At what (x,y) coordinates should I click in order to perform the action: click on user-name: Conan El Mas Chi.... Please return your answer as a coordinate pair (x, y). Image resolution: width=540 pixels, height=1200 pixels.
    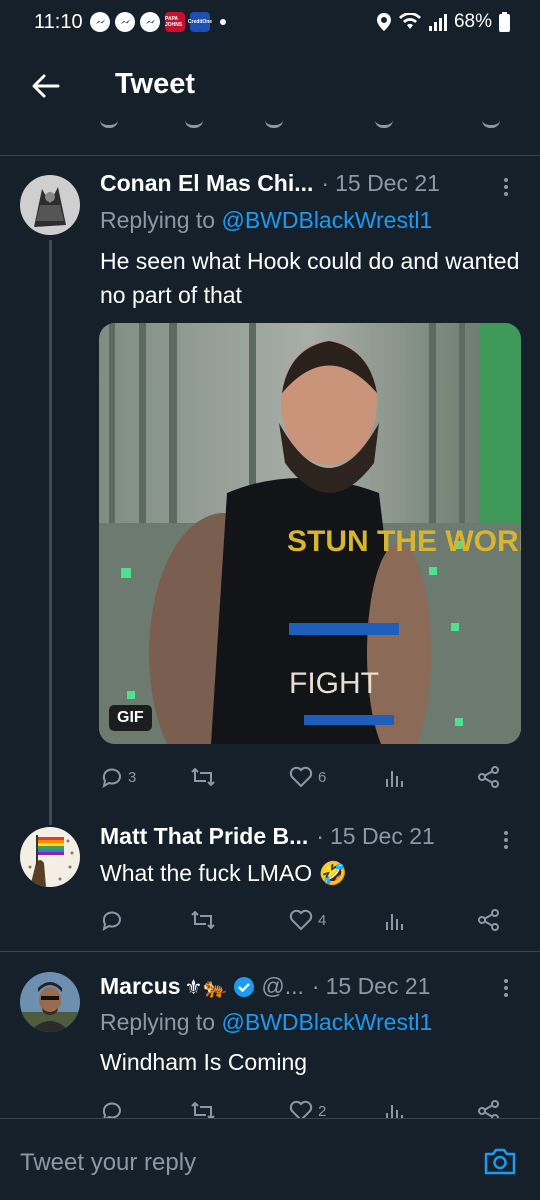
    Looking at the image, I should click on (206, 183).